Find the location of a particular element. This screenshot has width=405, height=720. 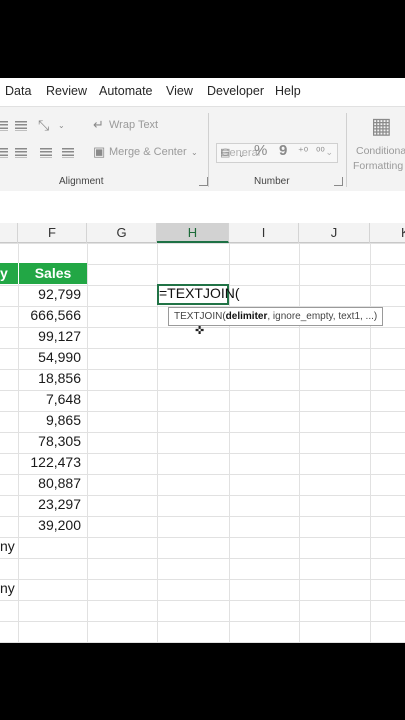

formula-bar-area is located at coordinates (202, 207).